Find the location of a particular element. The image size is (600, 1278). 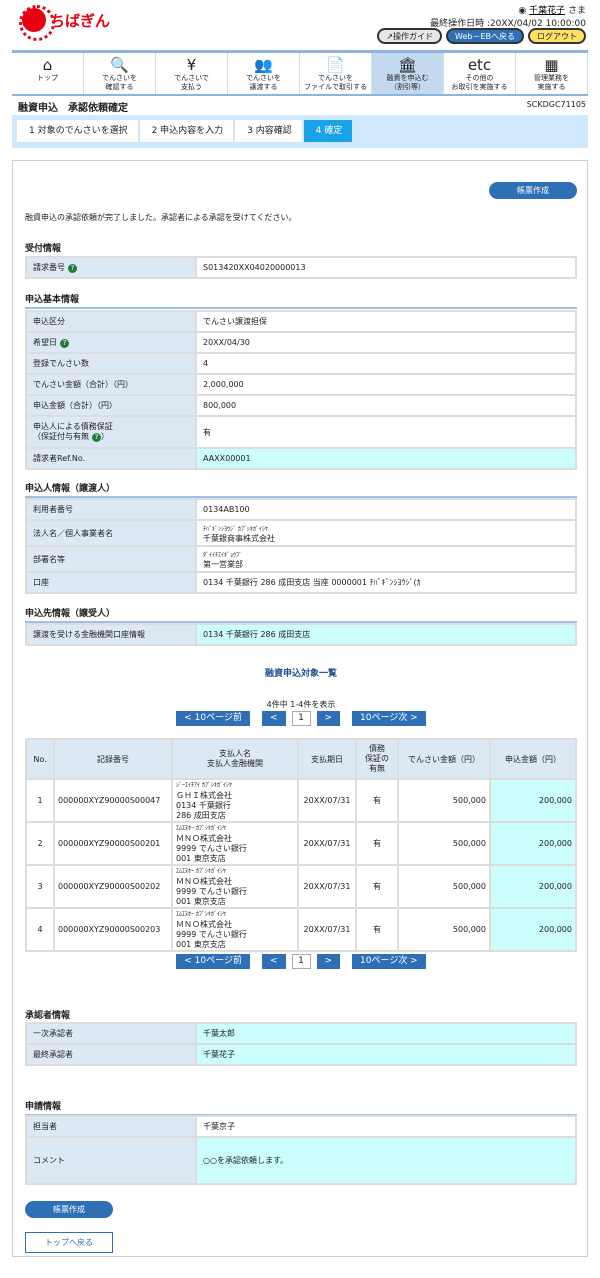

table-row: 希望日? 20XX/04/30 is located at coordinates (301, 342).